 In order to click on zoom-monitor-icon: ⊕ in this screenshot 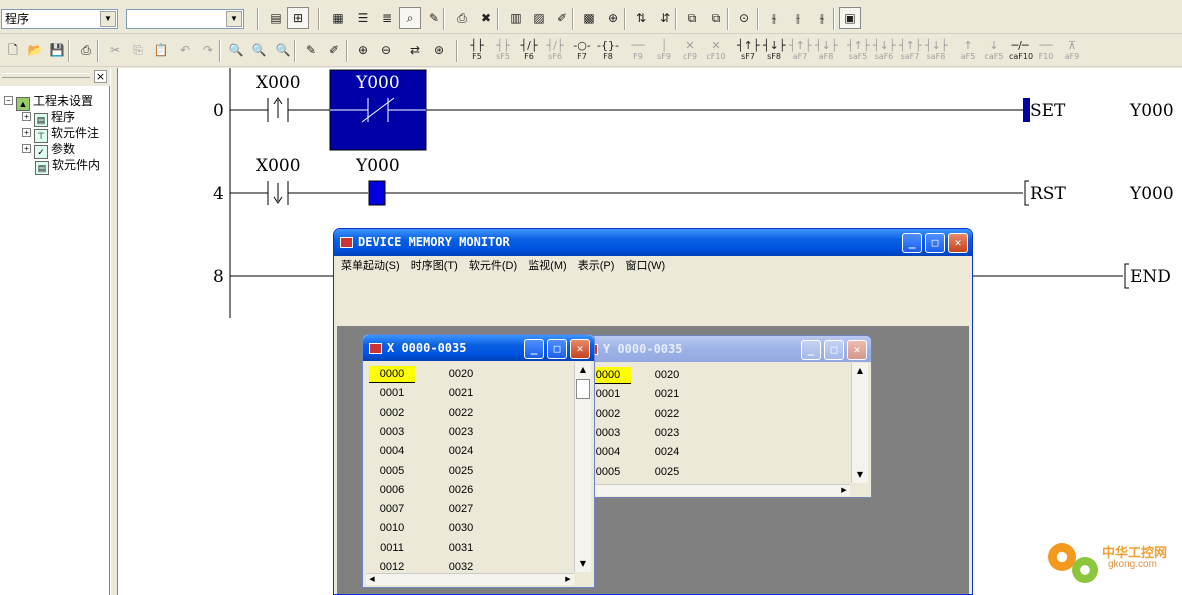, I will do `click(613, 18)`.